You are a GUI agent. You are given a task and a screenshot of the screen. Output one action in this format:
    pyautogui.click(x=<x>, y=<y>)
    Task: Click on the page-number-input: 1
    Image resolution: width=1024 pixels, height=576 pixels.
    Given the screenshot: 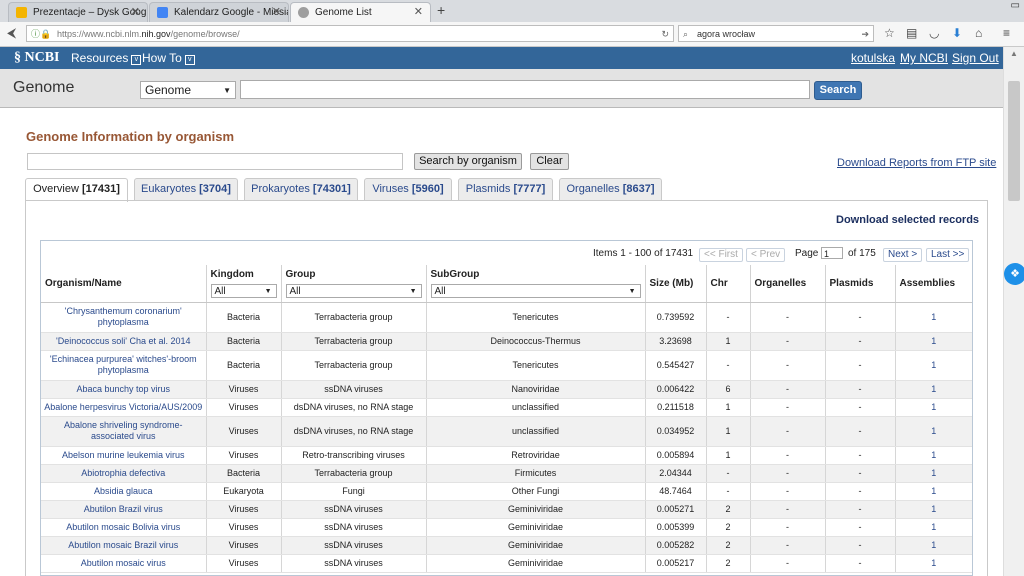 What is the action you would take?
    pyautogui.click(x=832, y=253)
    